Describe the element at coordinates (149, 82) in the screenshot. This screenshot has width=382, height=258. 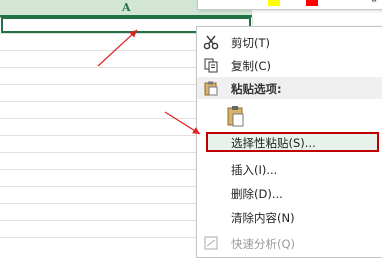
I see `annotation-arrows` at that location.